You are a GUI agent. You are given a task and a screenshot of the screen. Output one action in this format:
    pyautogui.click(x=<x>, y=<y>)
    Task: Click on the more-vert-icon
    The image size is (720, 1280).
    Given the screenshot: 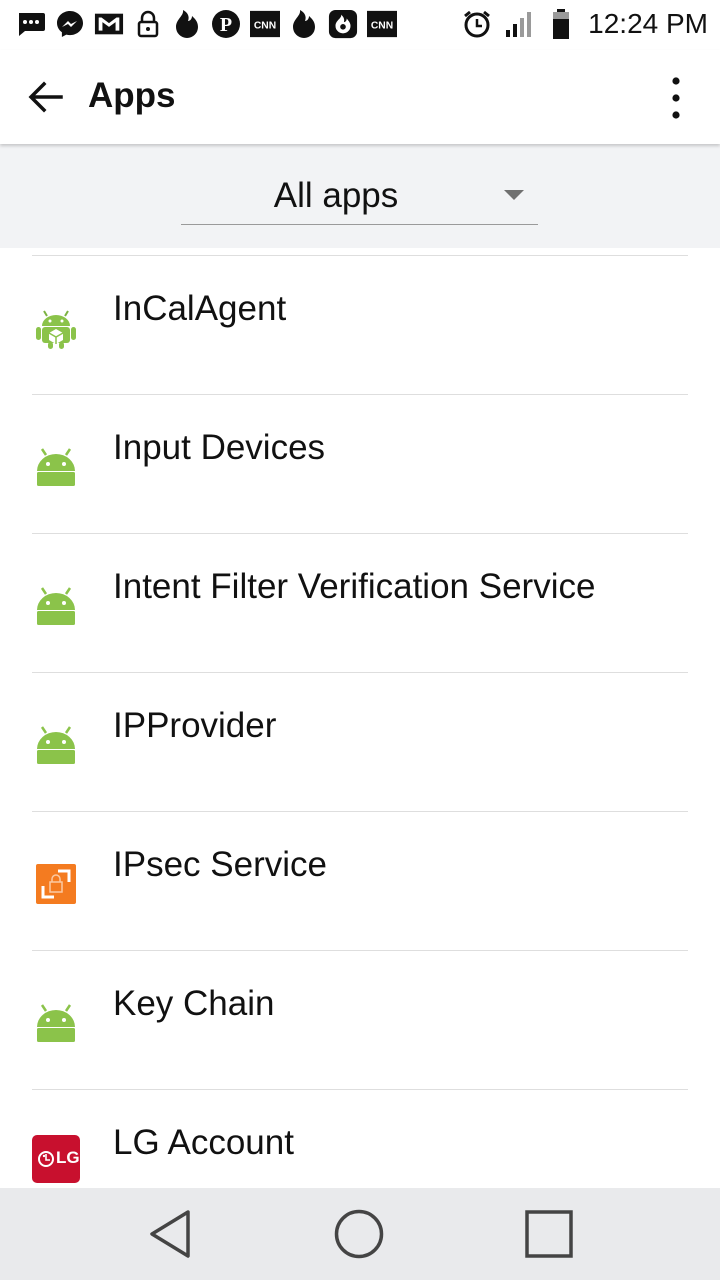 What is the action you would take?
    pyautogui.click(x=676, y=98)
    